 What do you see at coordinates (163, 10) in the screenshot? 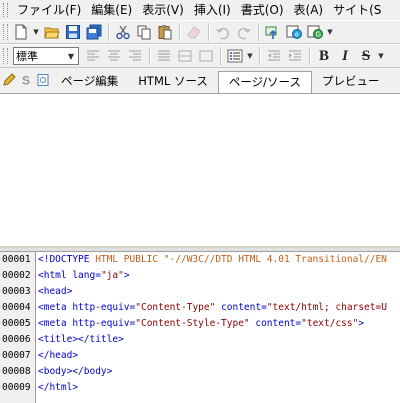
I see `menu-view: 表示(V)` at bounding box center [163, 10].